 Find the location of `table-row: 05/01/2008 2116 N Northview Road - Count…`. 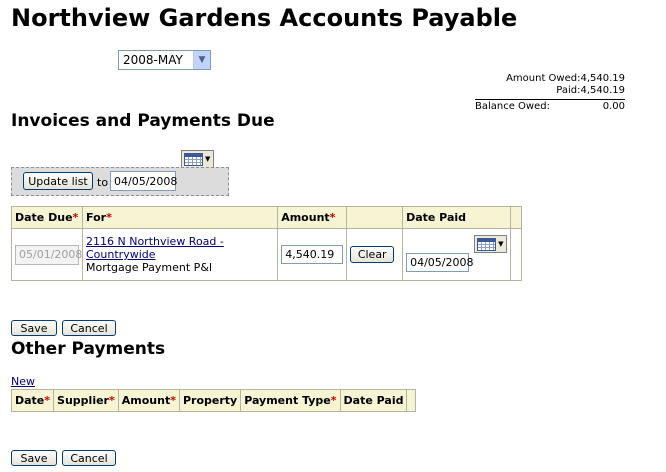

table-row: 05/01/2008 2116 N Northview Road - Count… is located at coordinates (266, 254).